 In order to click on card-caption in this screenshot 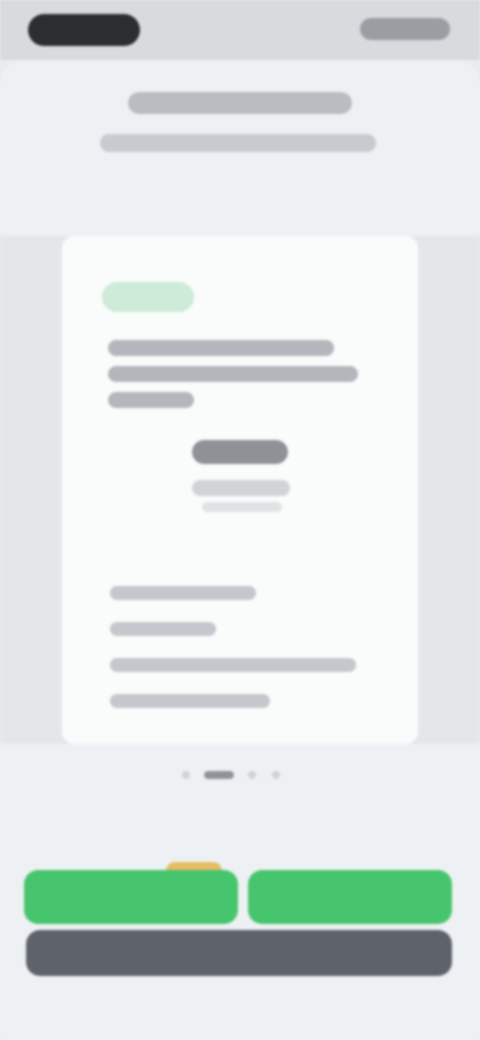, I will do `click(241, 488)`.